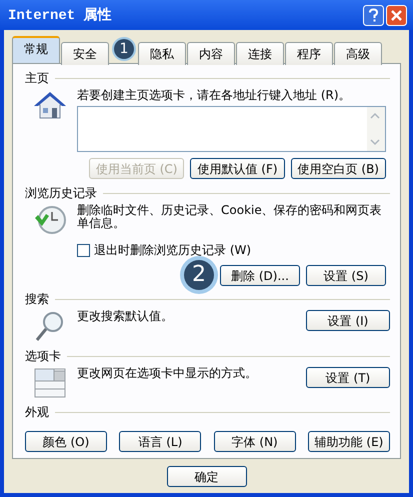 The width and height of the screenshot is (413, 497). What do you see at coordinates (349, 441) in the screenshot?
I see `appearance-button: 辅助功能 (E)` at bounding box center [349, 441].